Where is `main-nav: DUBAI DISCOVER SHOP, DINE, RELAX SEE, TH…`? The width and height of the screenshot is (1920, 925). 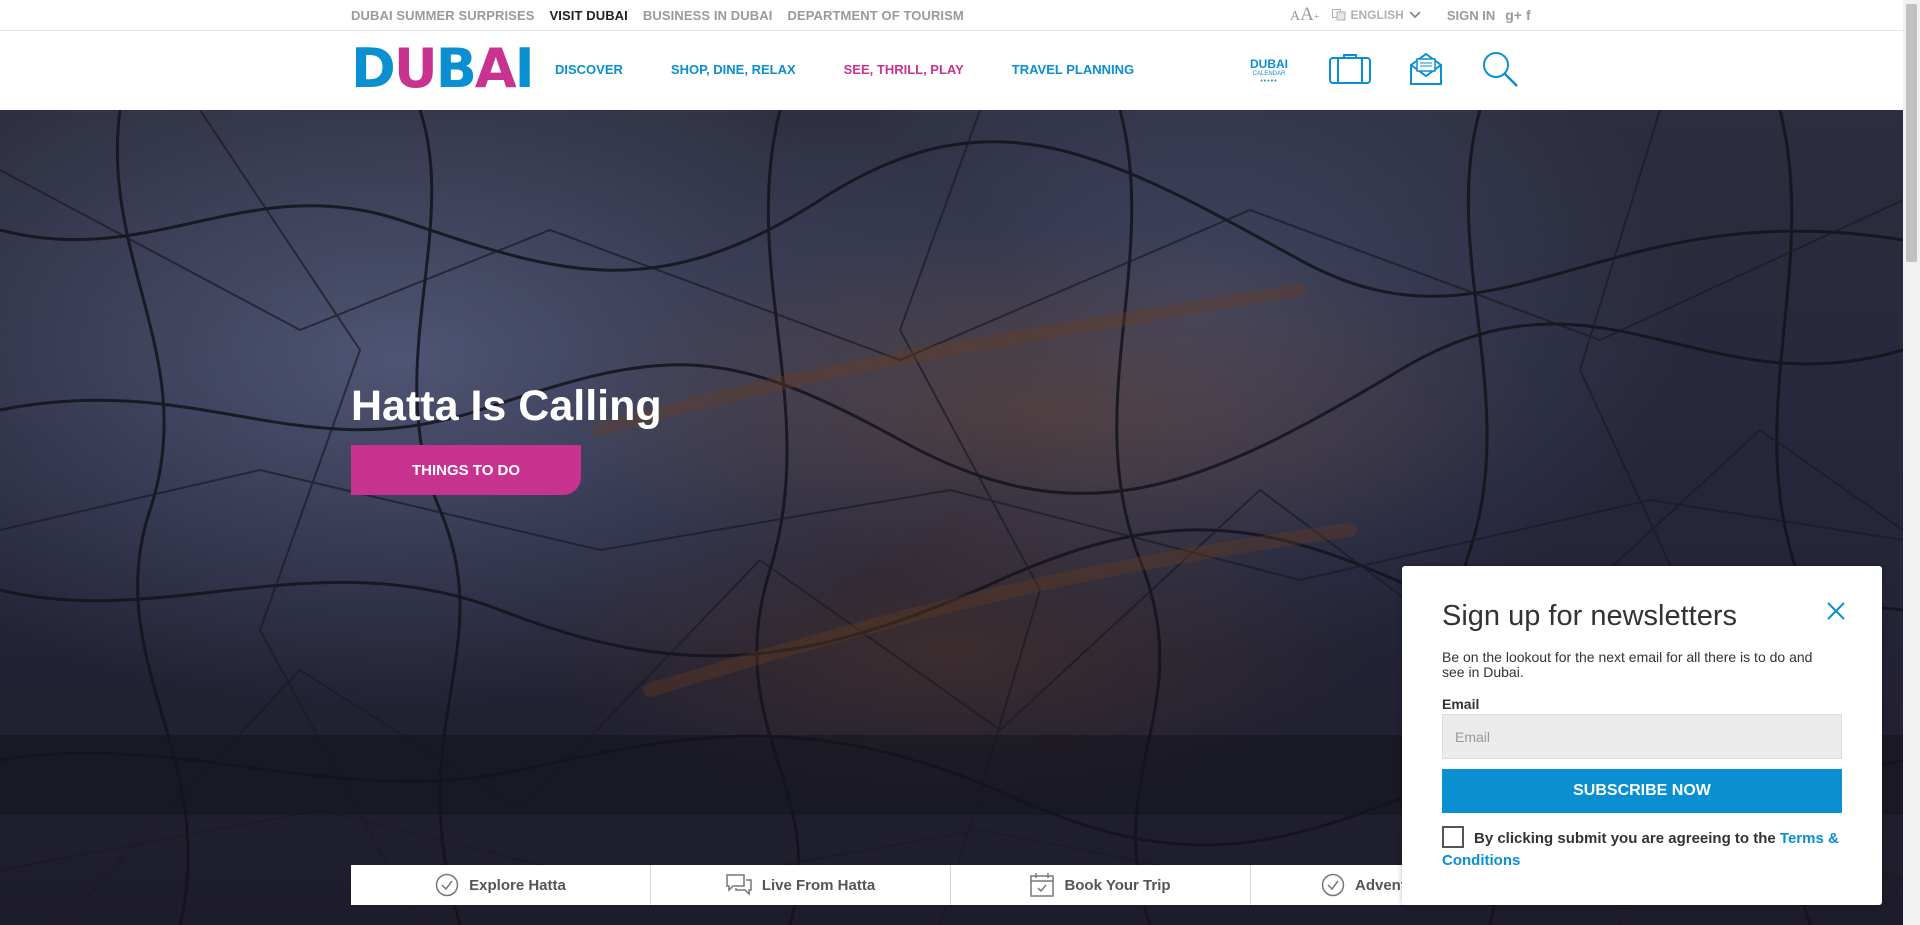 main-nav: DUBAI DISCOVER SHOP, DINE, RELAX SEE, TH… is located at coordinates (951, 71).